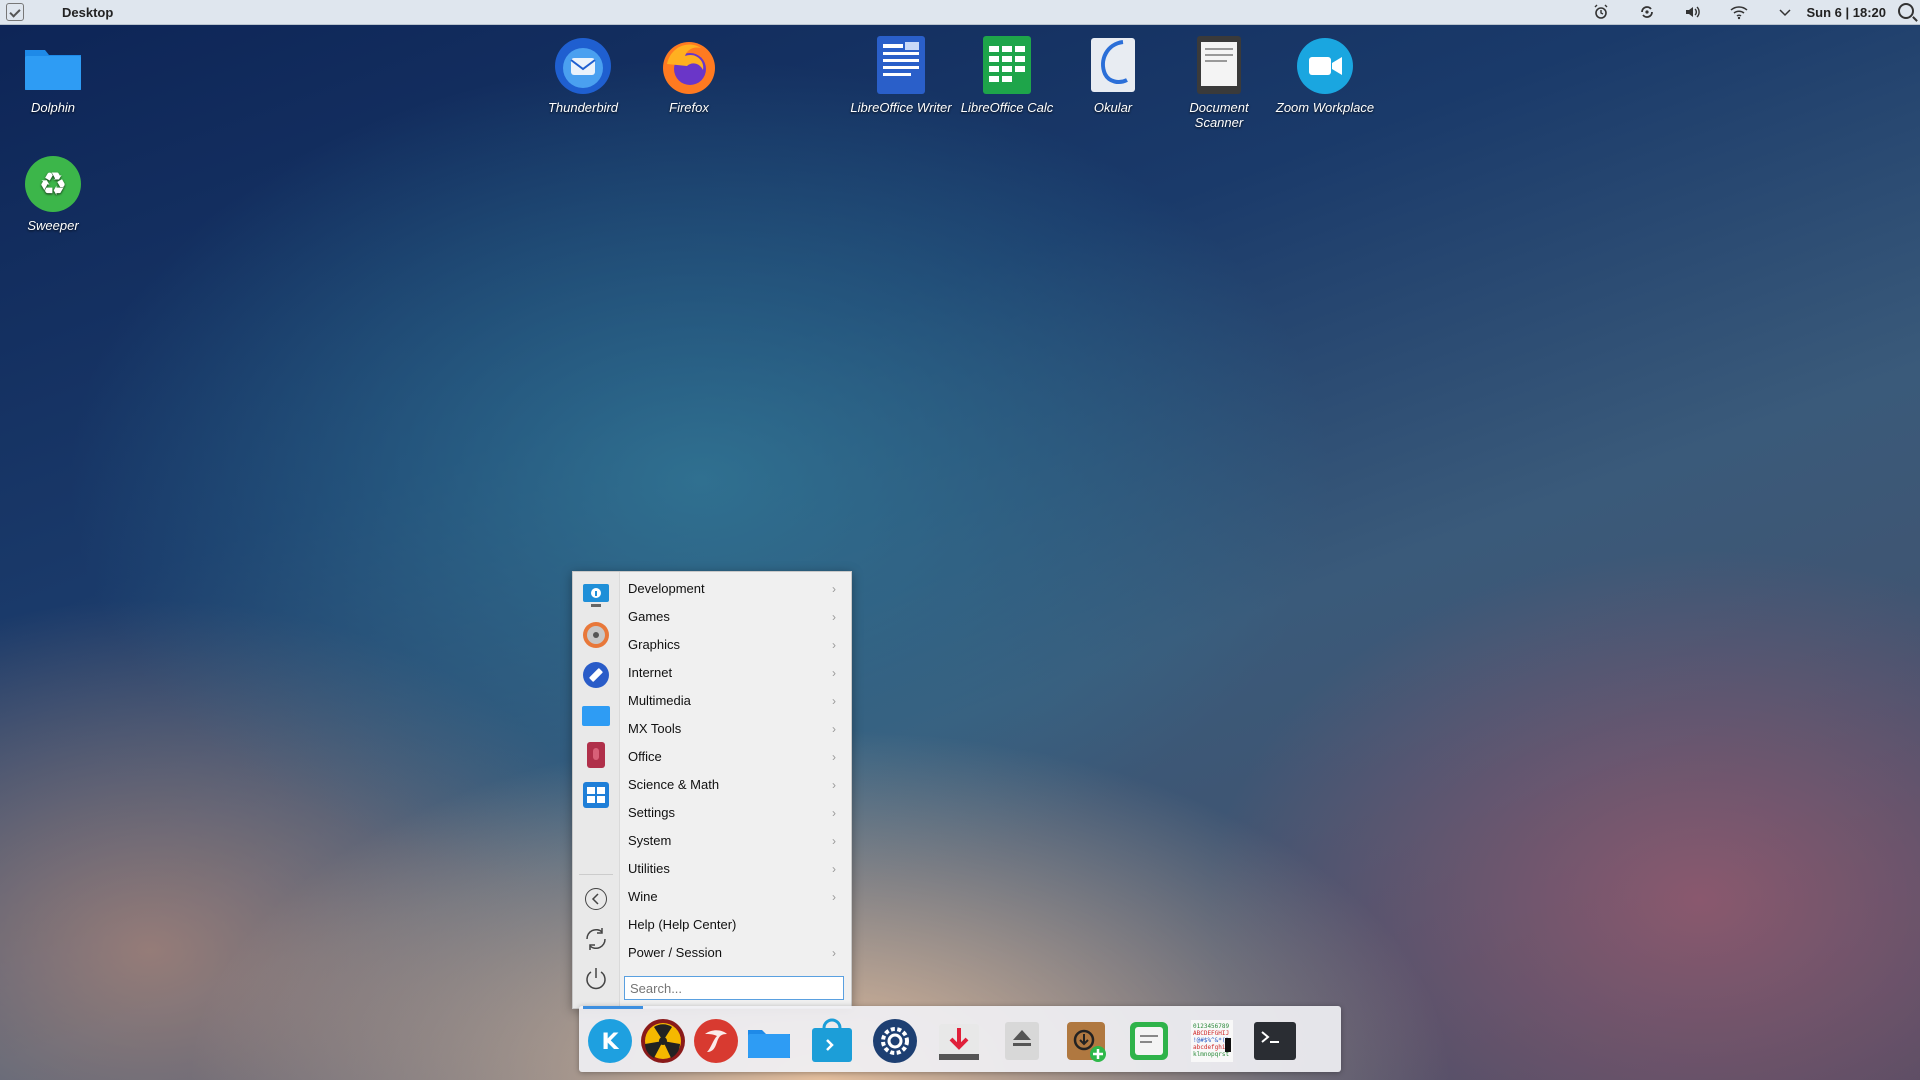 The height and width of the screenshot is (1080, 1920). Describe the element at coordinates (734, 785) in the screenshot. I see `menu-item-science-math: Science & Math ›` at that location.